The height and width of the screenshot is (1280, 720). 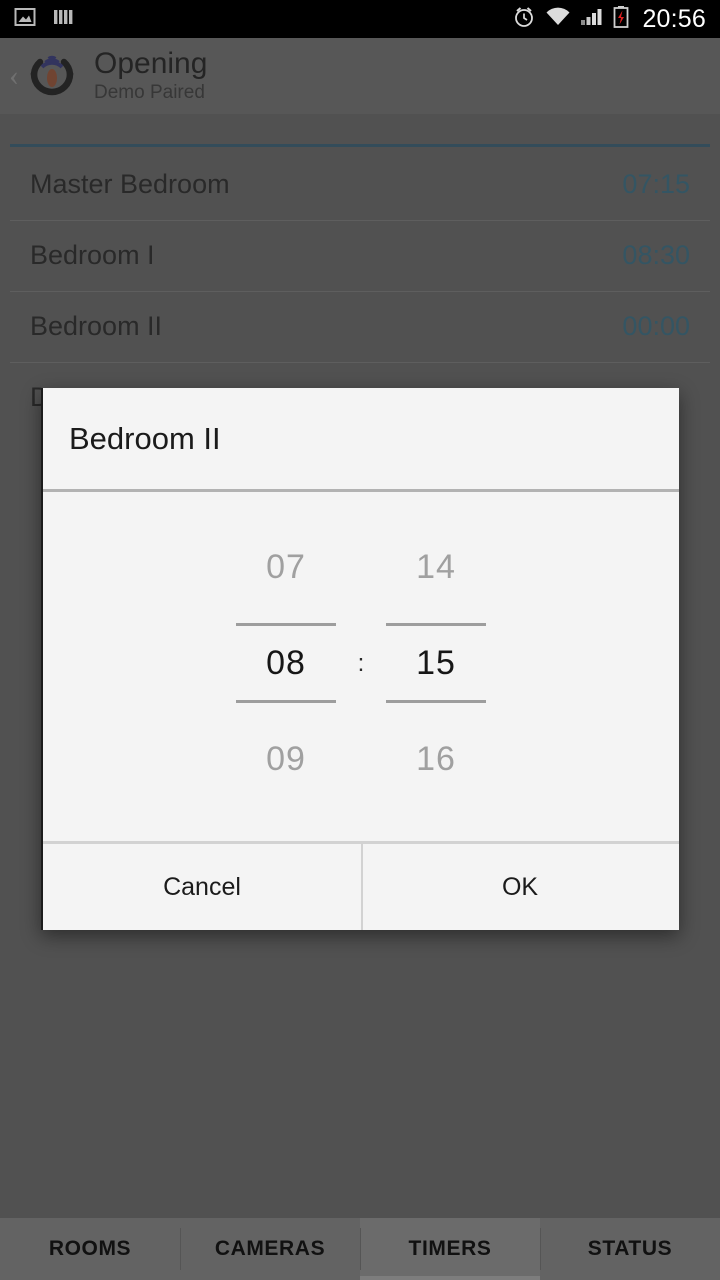 I want to click on minute-next-value: 16, so click(x=436, y=759).